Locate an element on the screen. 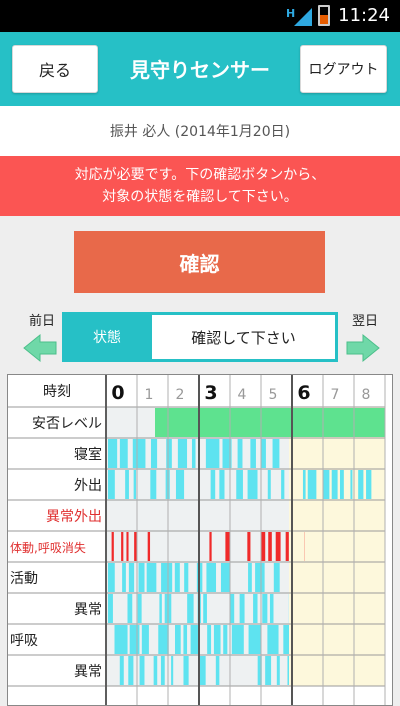  next-day-button: 翌日 is located at coordinates (365, 336).